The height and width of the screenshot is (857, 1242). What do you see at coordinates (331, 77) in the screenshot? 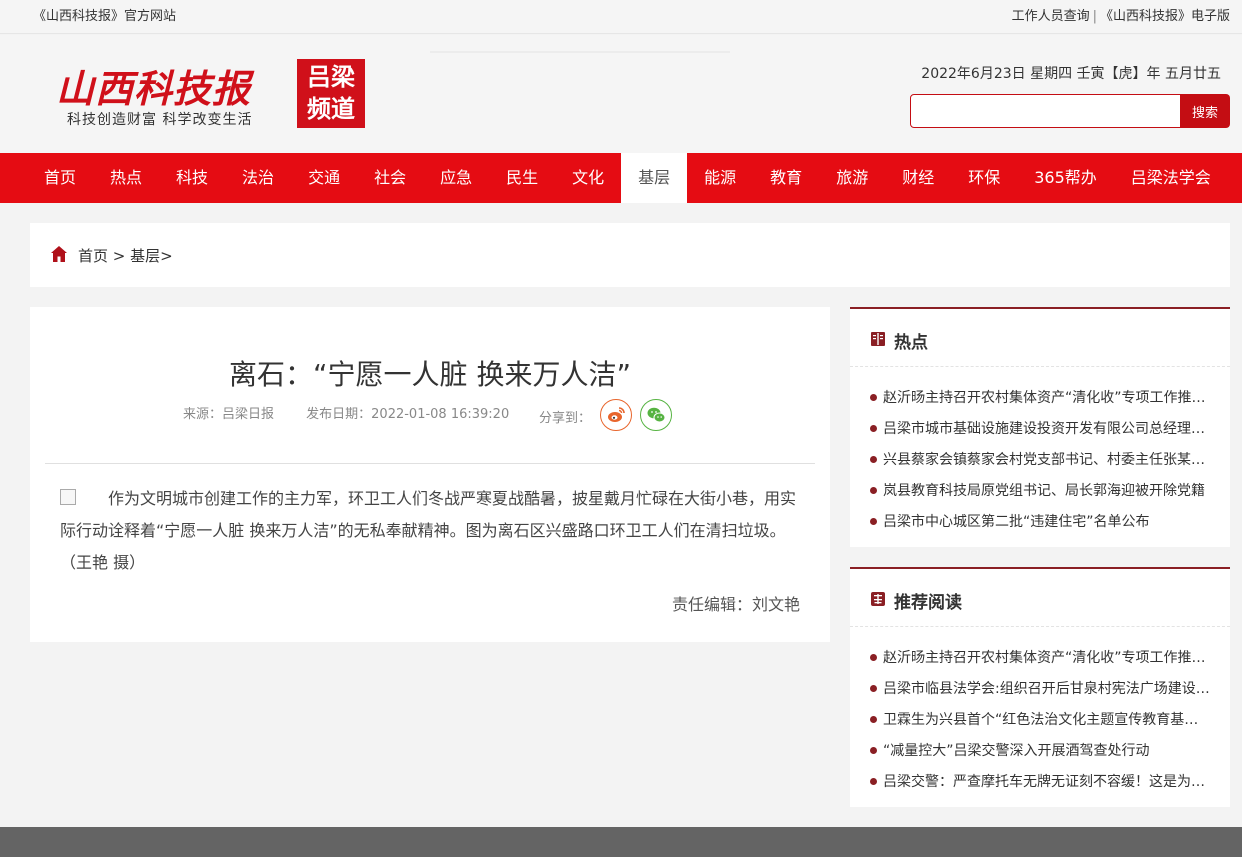
I see `badge-line-1: 吕梁` at bounding box center [331, 77].